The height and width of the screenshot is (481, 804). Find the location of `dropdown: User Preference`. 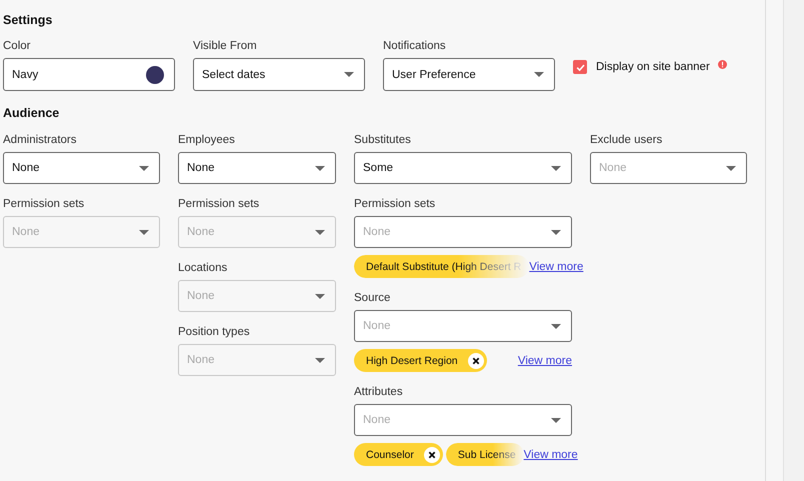

dropdown: User Preference is located at coordinates (469, 74).